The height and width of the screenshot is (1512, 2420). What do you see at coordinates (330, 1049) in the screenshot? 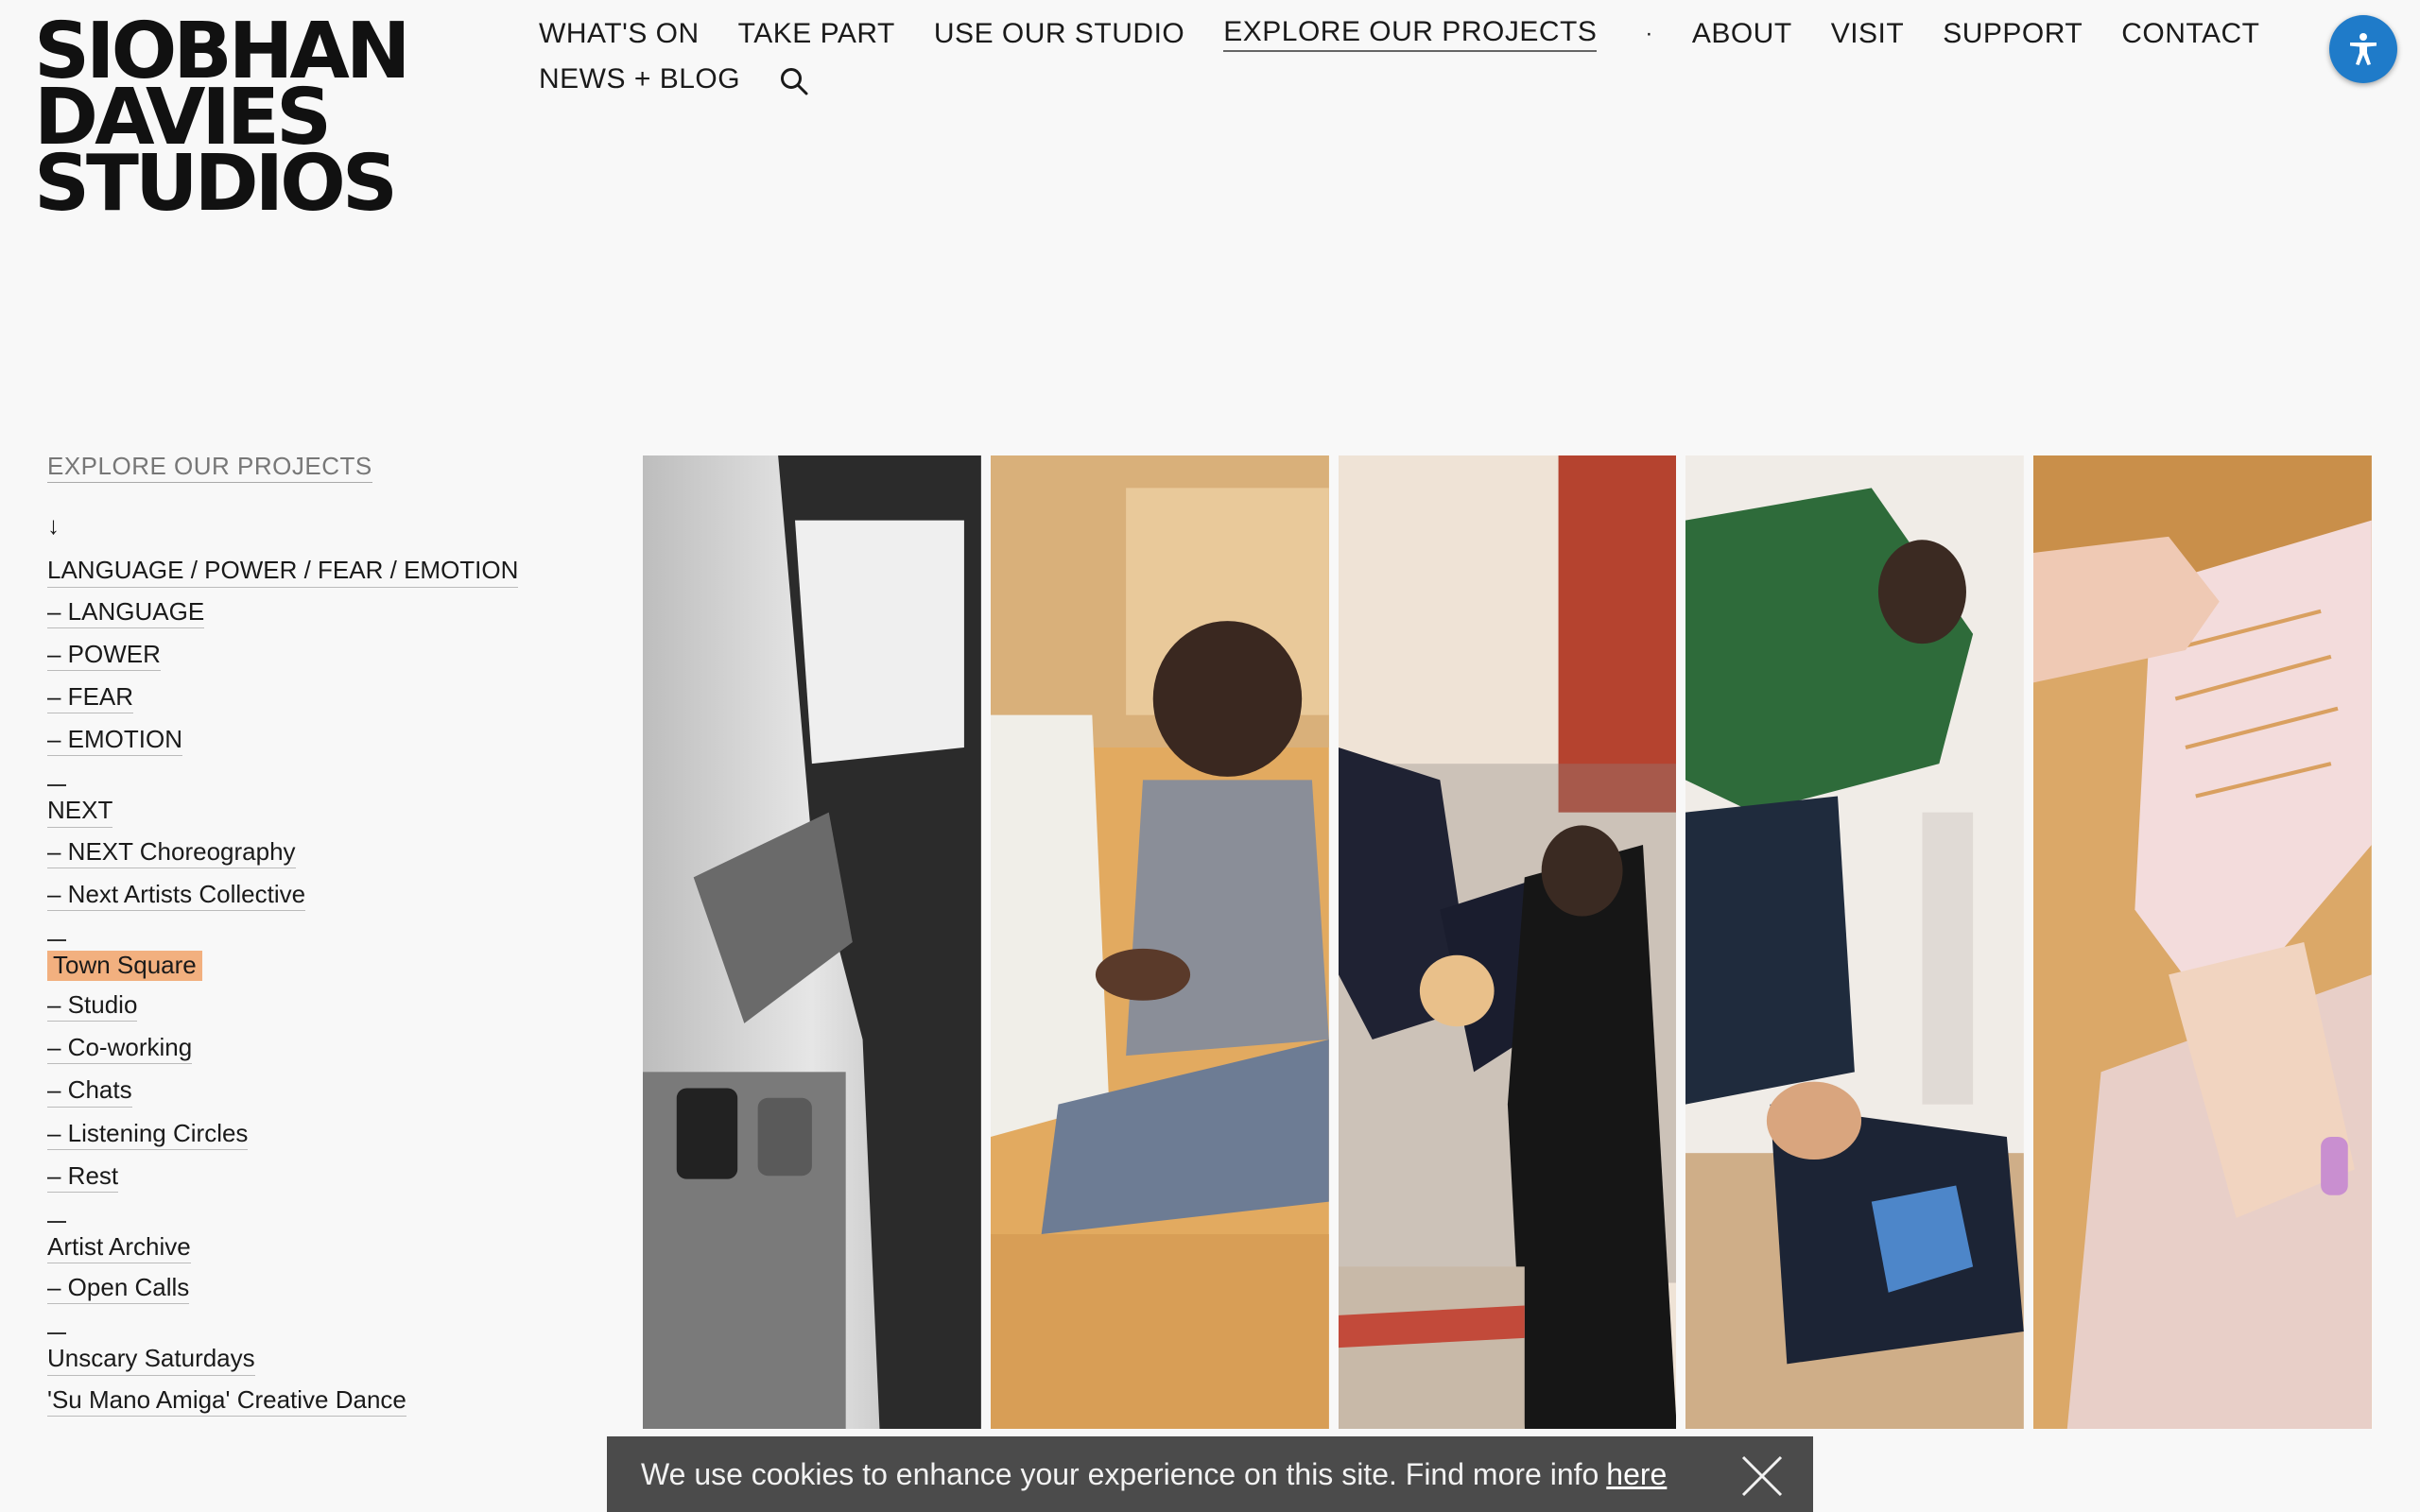
I see `sidebar-subitem: – Co-working` at bounding box center [330, 1049].